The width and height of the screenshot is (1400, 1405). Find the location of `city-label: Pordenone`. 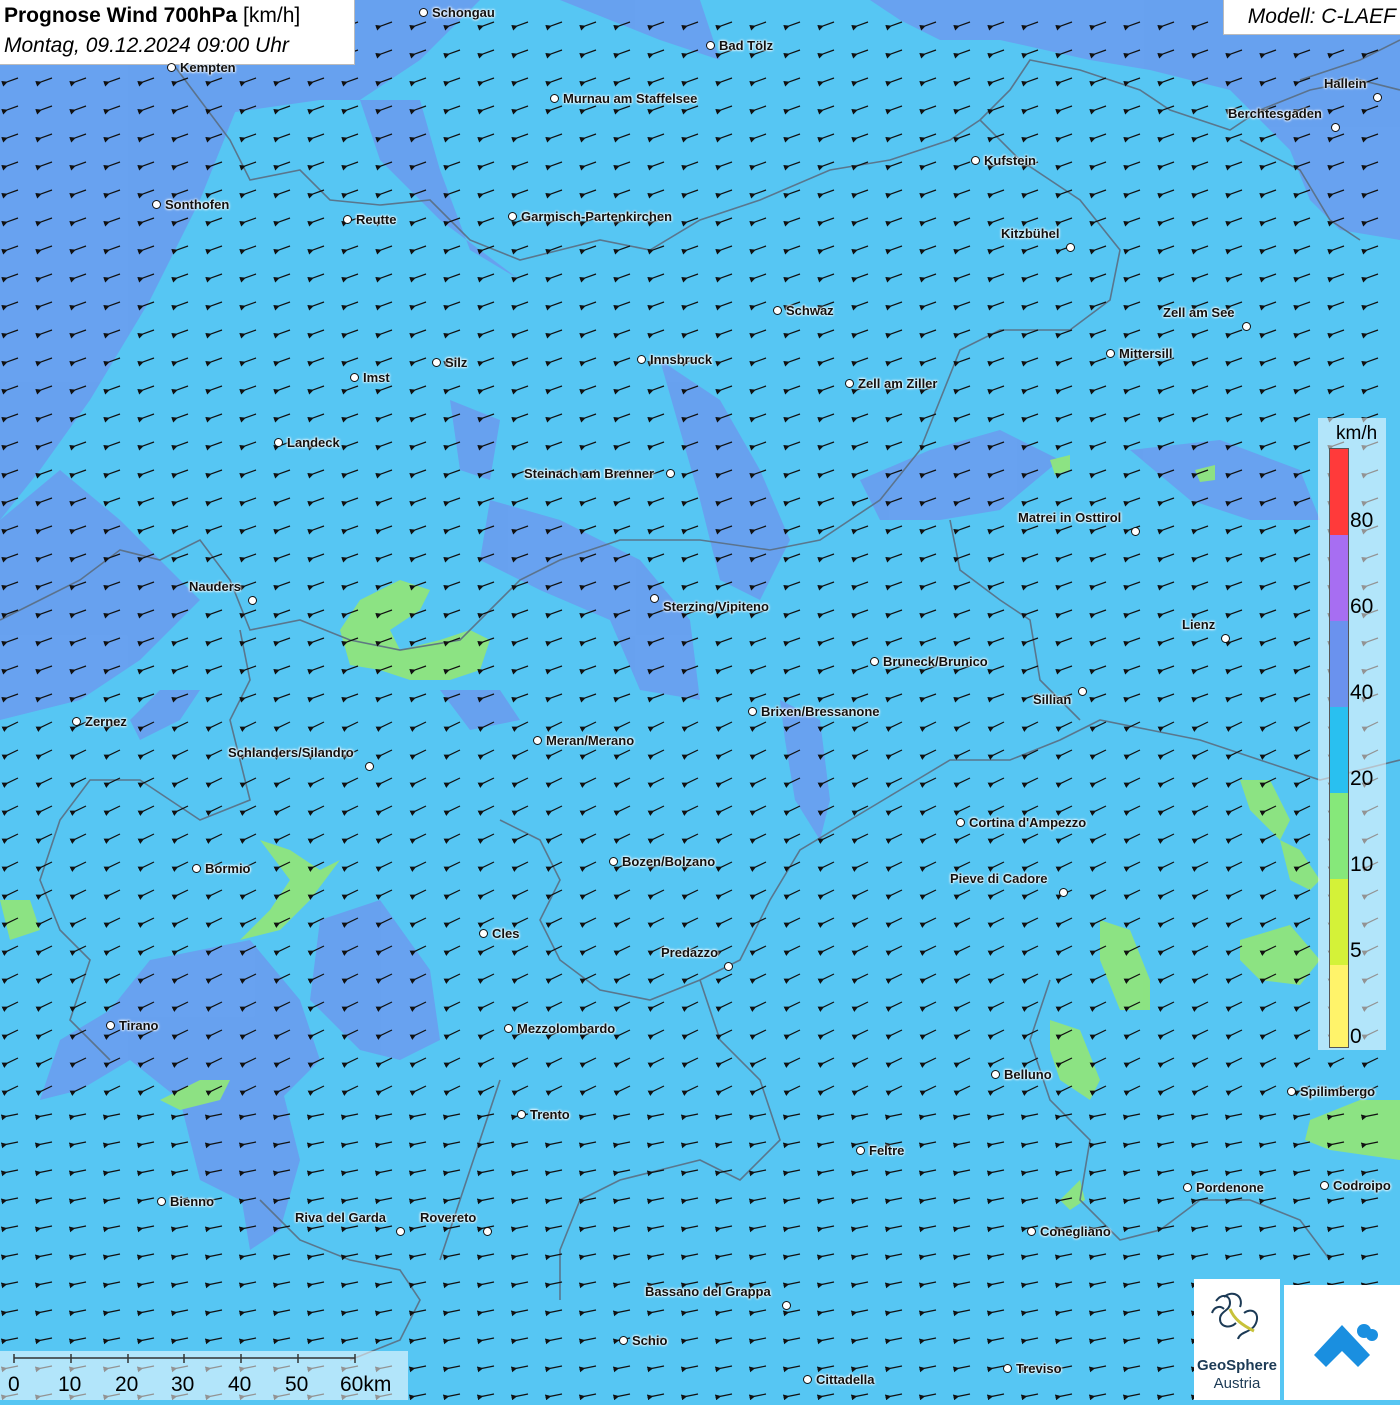

city-label: Pordenone is located at coordinates (1230, 1187).